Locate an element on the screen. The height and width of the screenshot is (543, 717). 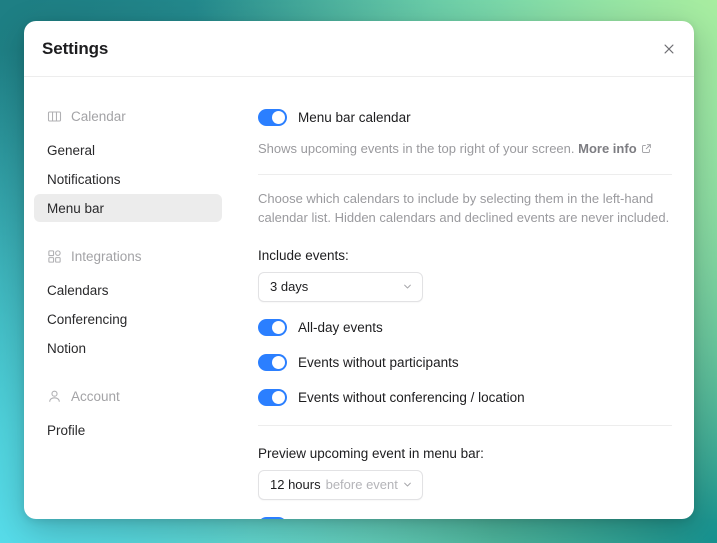
page-title: Settings is located at coordinates (75, 48).